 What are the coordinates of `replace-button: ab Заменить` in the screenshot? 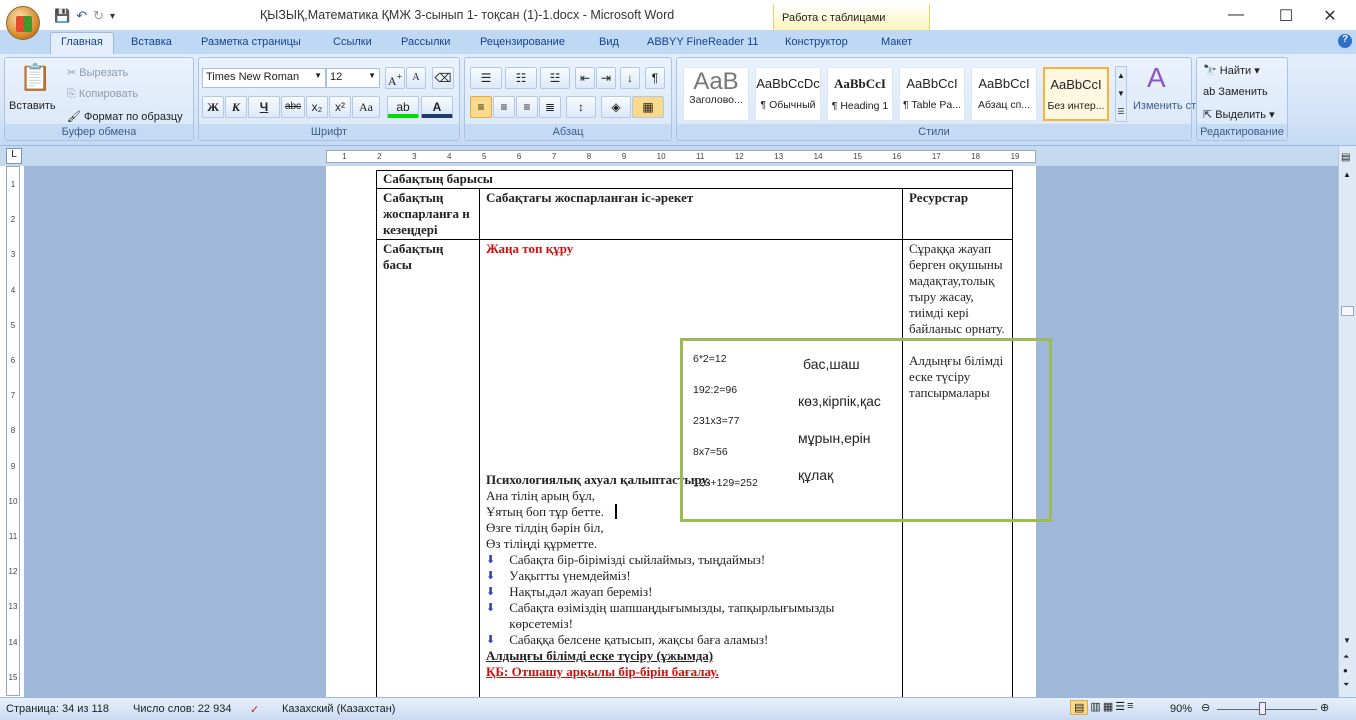 It's located at (1235, 92).